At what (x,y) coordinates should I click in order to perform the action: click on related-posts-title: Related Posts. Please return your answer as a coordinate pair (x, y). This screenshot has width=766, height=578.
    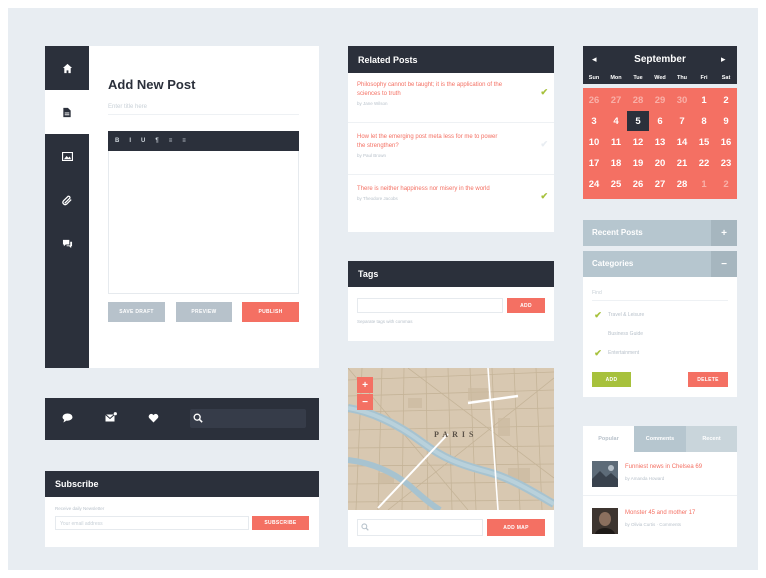
    Looking at the image, I should click on (451, 59).